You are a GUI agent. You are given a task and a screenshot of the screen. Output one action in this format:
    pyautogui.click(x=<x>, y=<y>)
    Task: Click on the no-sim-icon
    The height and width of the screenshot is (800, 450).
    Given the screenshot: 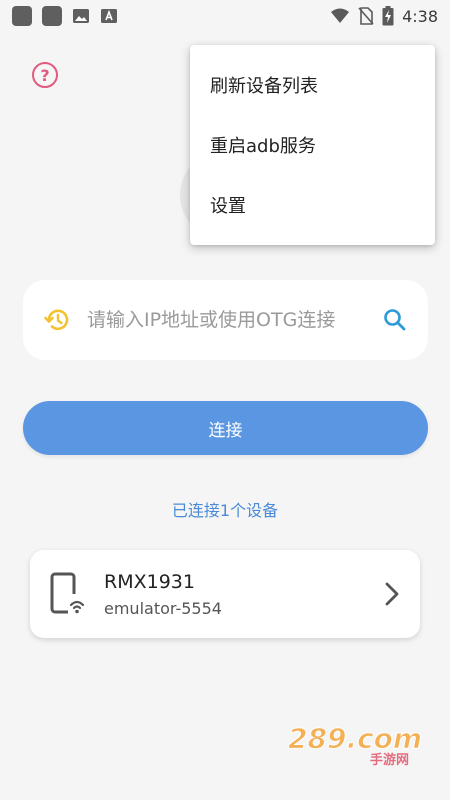 What is the action you would take?
    pyautogui.click(x=366, y=16)
    